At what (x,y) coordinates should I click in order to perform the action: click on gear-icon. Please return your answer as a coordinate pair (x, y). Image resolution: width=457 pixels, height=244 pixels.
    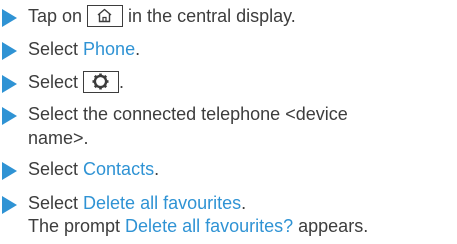
    Looking at the image, I should click on (101, 81).